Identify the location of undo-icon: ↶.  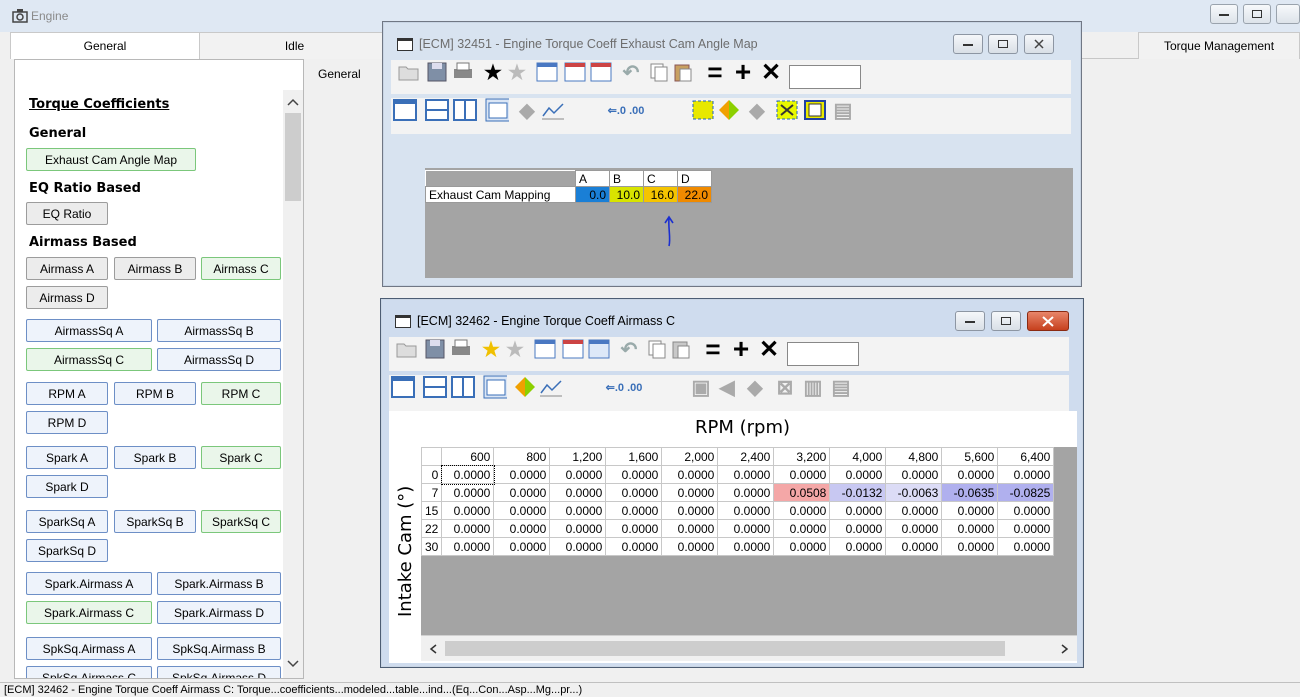
(629, 349).